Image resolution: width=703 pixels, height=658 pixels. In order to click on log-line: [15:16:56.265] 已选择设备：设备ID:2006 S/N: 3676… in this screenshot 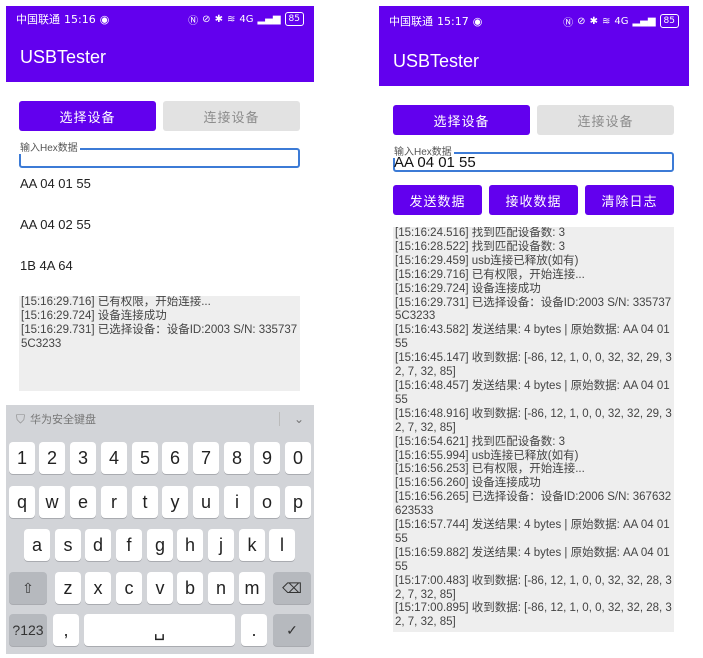, I will do `click(533, 504)`.